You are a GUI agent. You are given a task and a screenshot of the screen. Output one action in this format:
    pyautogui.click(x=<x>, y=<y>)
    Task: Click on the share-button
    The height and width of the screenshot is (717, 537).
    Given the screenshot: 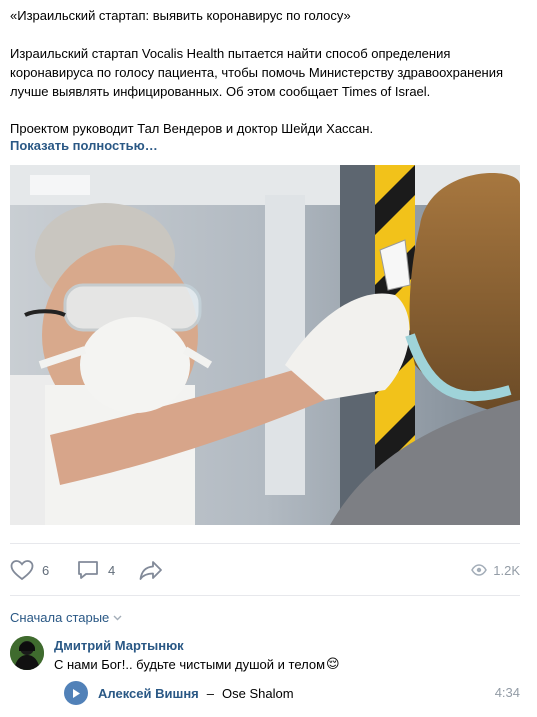 What is the action you would take?
    pyautogui.click(x=151, y=570)
    